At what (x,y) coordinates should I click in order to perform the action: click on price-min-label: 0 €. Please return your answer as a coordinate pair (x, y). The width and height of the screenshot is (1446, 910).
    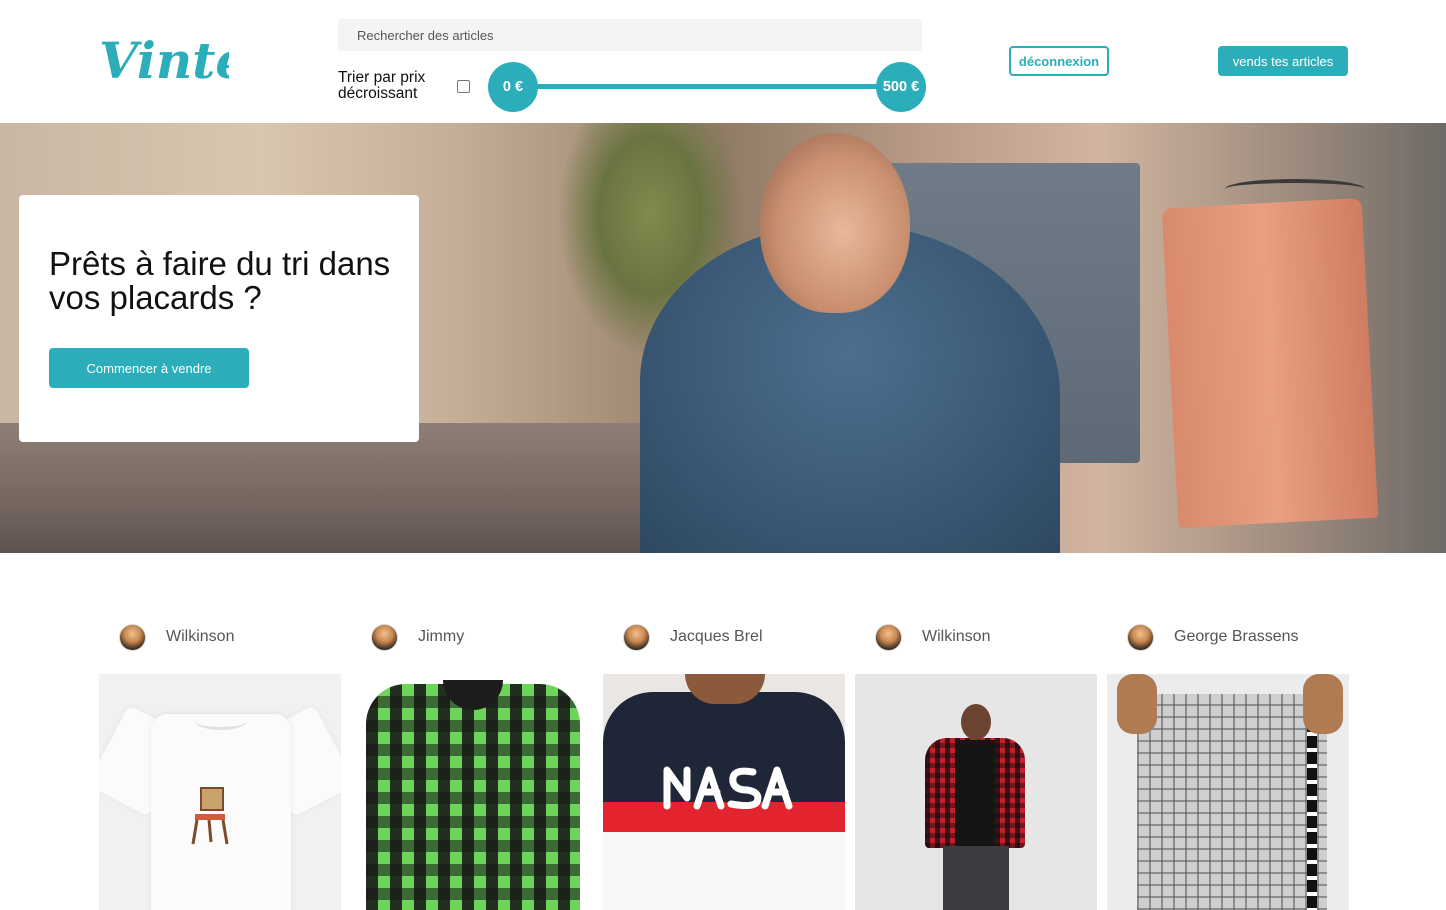
    Looking at the image, I should click on (513, 87).